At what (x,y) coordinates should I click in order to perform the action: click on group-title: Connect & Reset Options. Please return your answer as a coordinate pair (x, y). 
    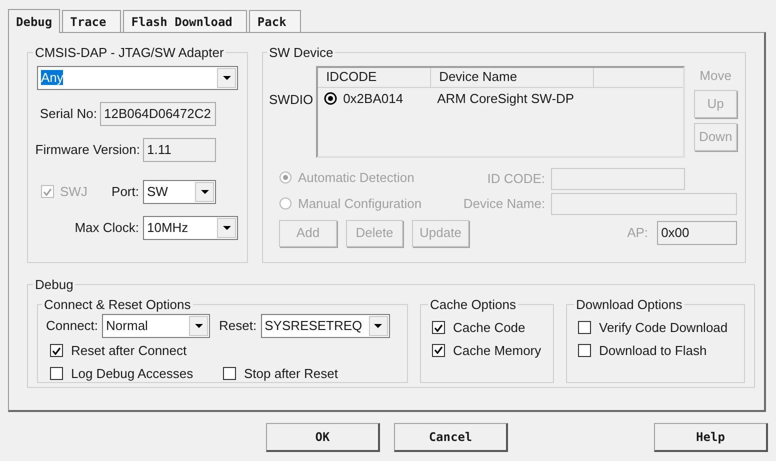
    Looking at the image, I should click on (117, 305).